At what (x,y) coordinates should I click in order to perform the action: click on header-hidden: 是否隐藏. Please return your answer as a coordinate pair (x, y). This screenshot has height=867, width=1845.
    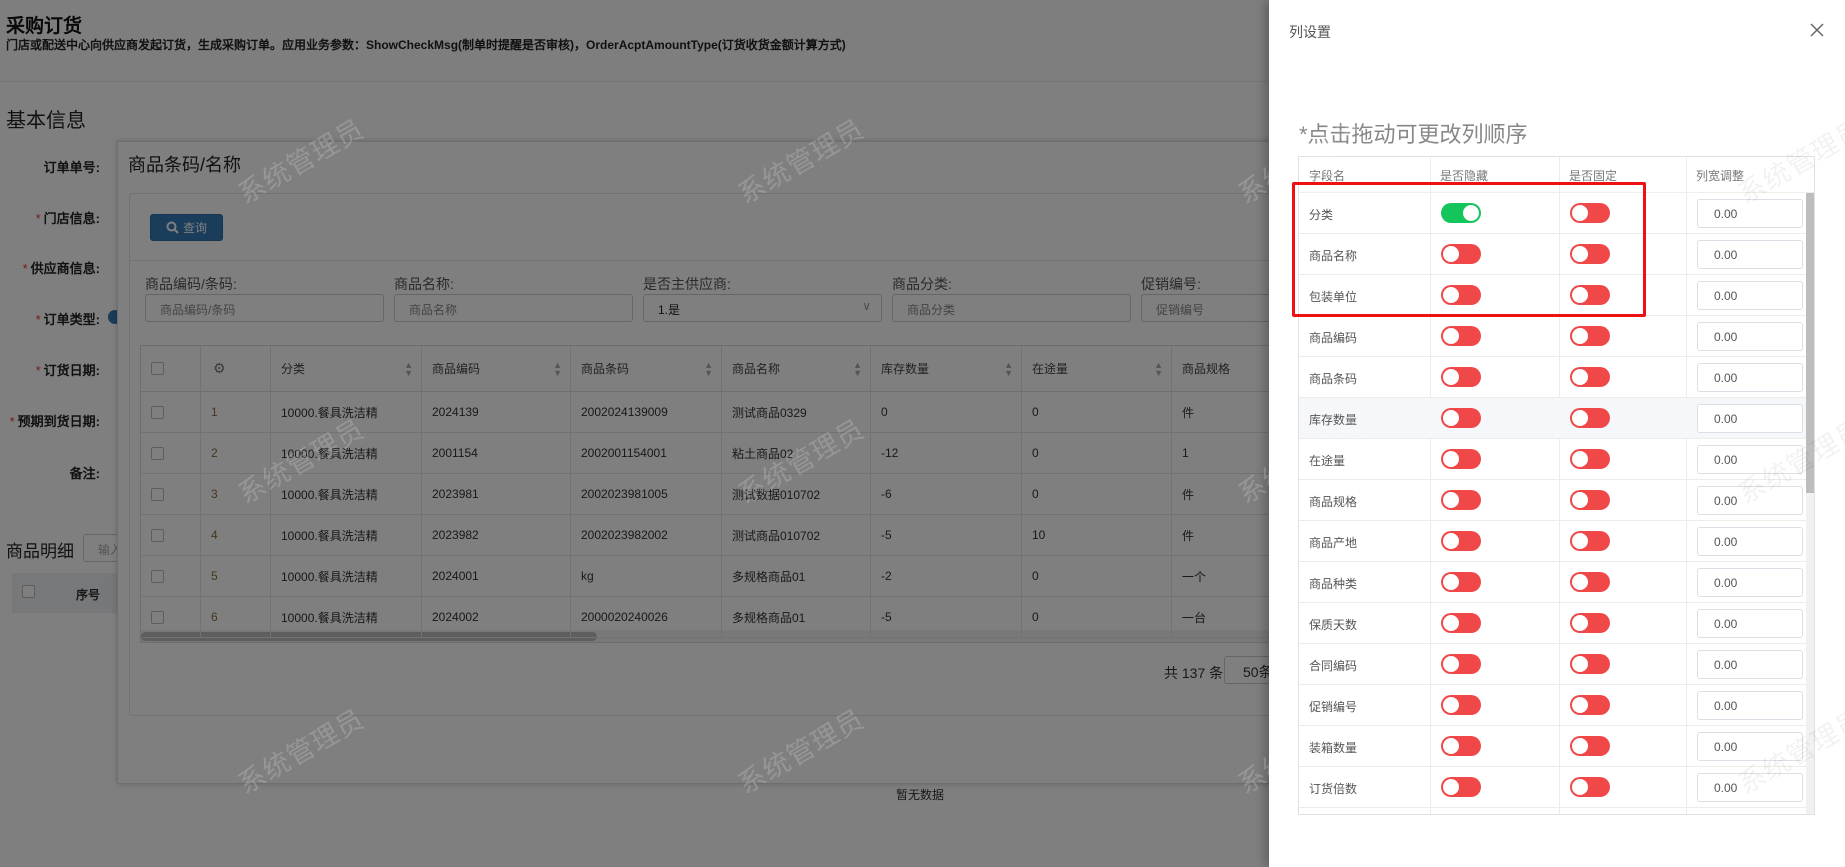
    Looking at the image, I should click on (1464, 176).